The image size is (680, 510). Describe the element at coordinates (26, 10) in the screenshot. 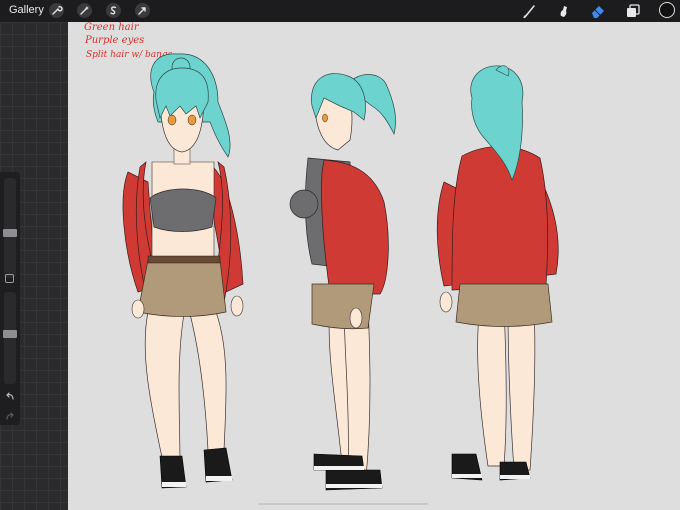

I see `gallery-button: Gallery` at that location.